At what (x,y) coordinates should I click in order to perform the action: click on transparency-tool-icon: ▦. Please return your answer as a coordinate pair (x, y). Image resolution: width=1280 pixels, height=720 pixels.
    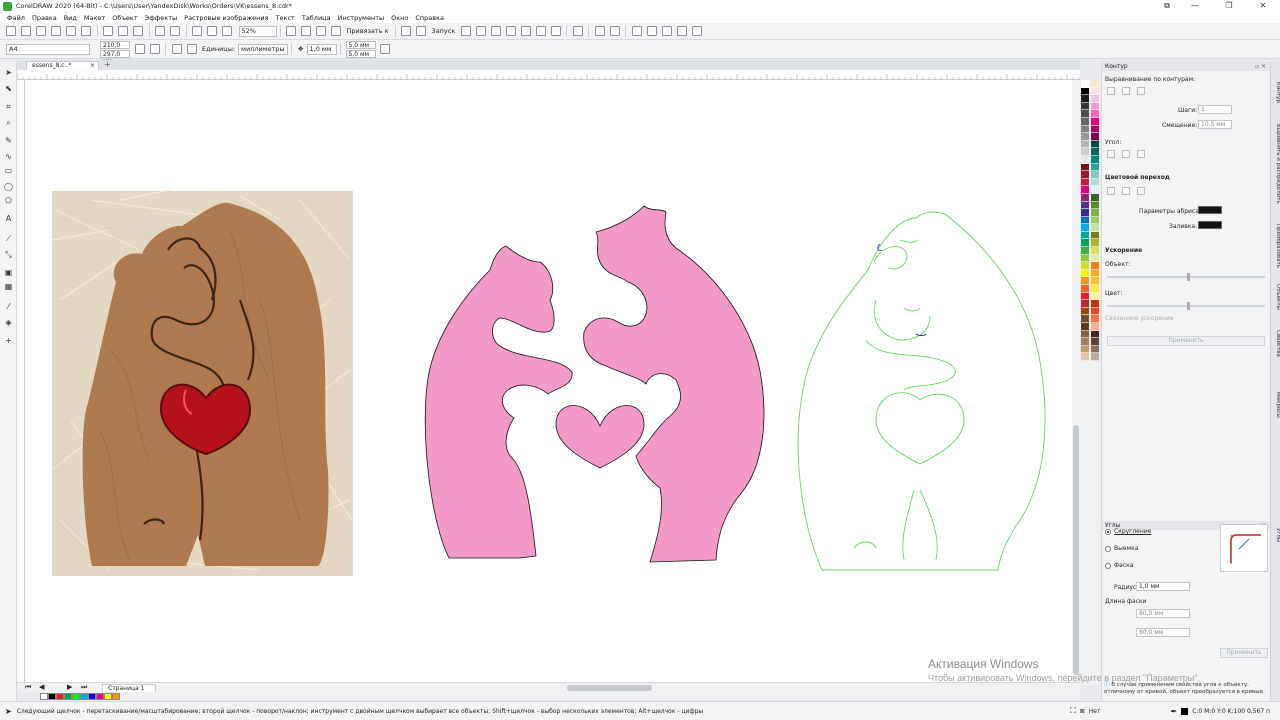
    Looking at the image, I should click on (8, 286).